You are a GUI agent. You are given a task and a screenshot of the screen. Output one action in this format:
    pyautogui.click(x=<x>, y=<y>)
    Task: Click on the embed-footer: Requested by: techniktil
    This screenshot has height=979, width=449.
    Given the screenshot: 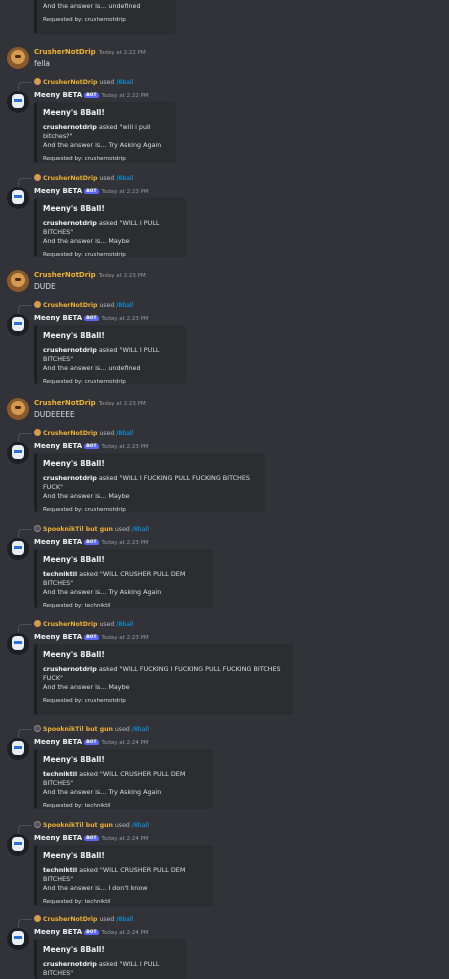 What is the action you would take?
    pyautogui.click(x=77, y=606)
    